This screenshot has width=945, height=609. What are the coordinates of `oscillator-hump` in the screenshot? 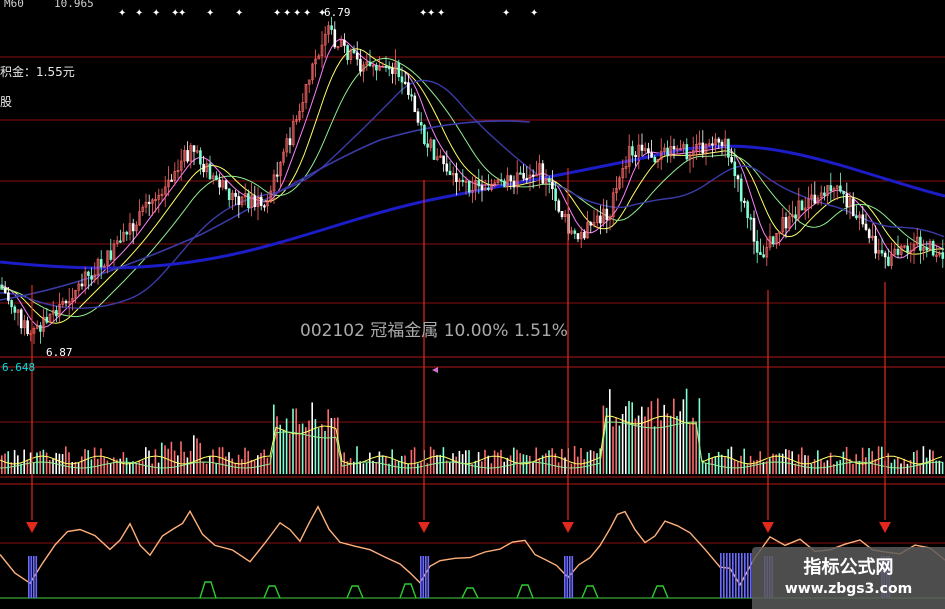 It's located at (525, 591).